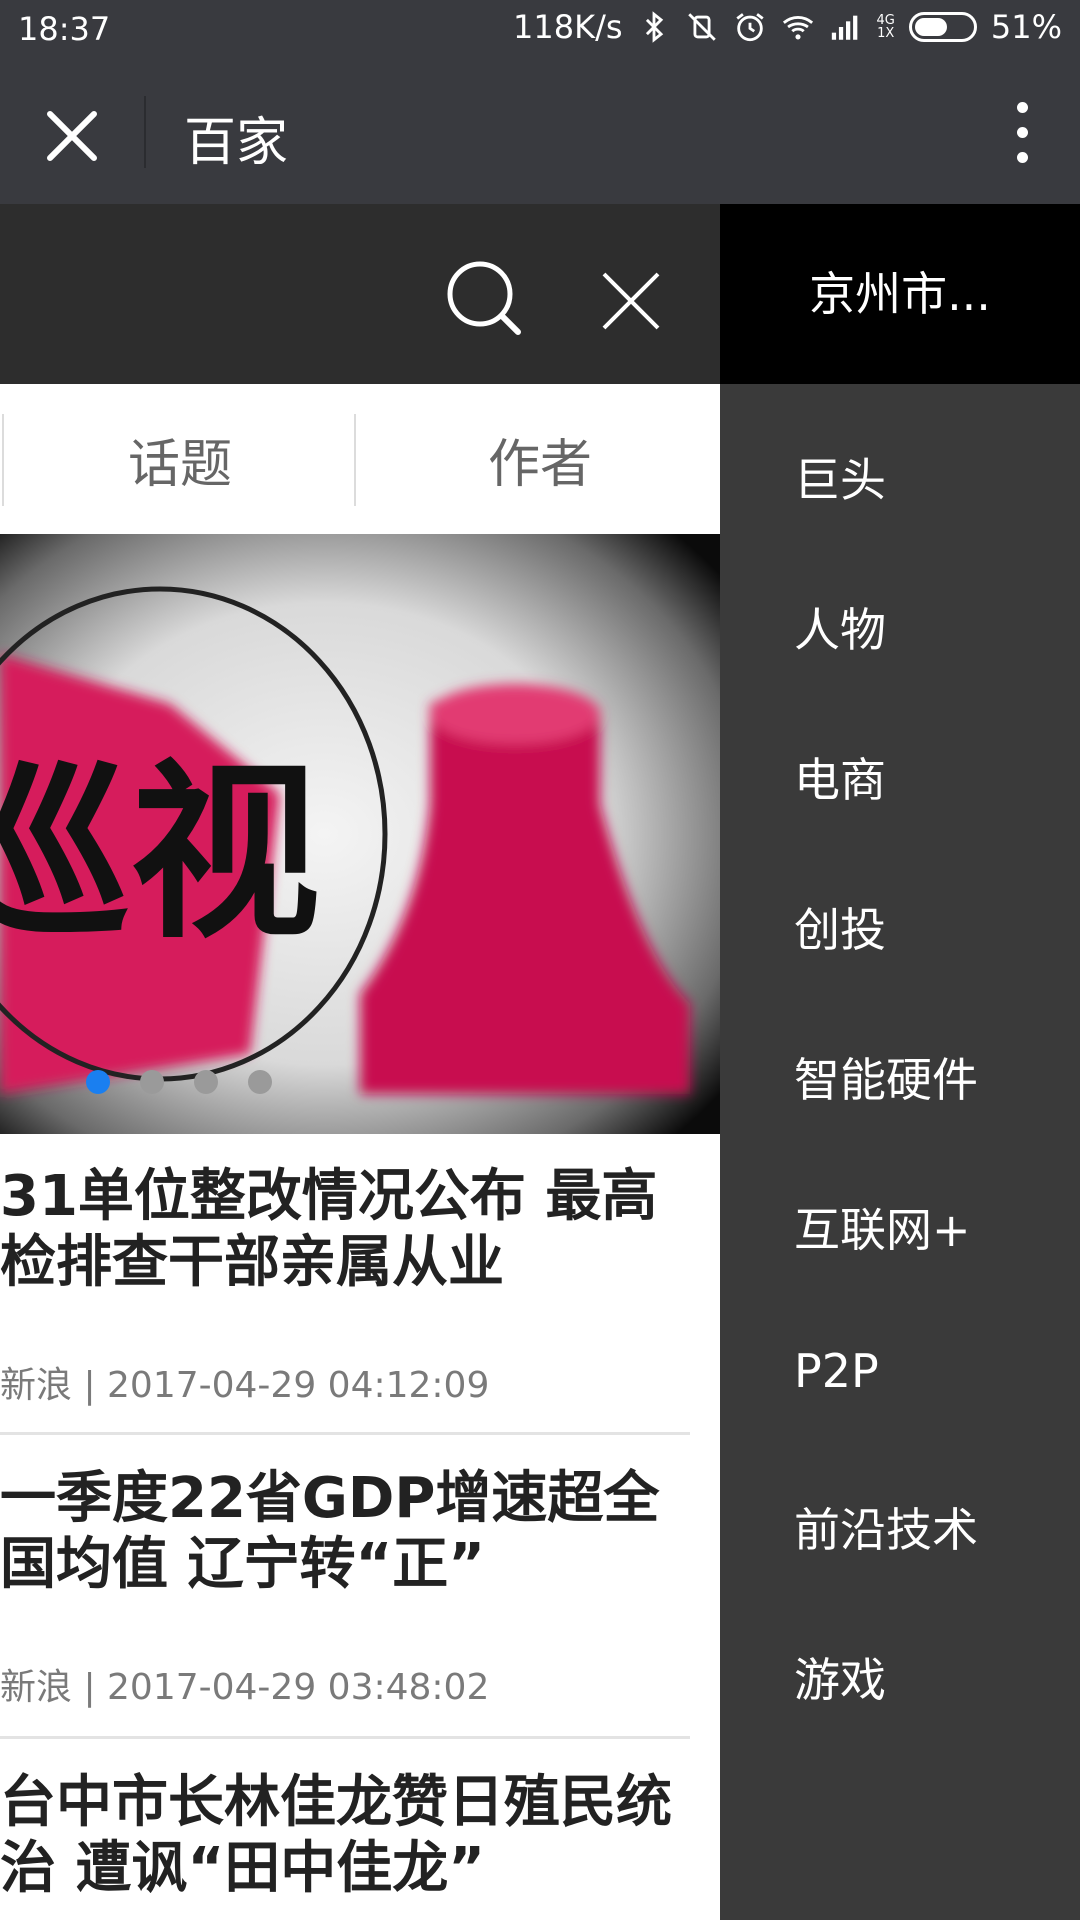 The image size is (1080, 1920). I want to click on drawer-item: 前沿技术, so click(886, 1527).